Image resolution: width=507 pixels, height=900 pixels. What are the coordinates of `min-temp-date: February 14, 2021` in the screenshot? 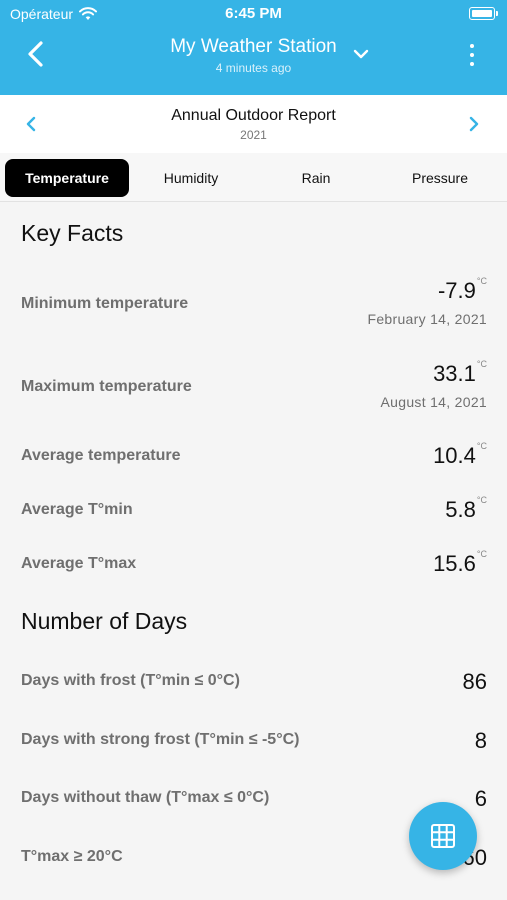 It's located at (427, 319).